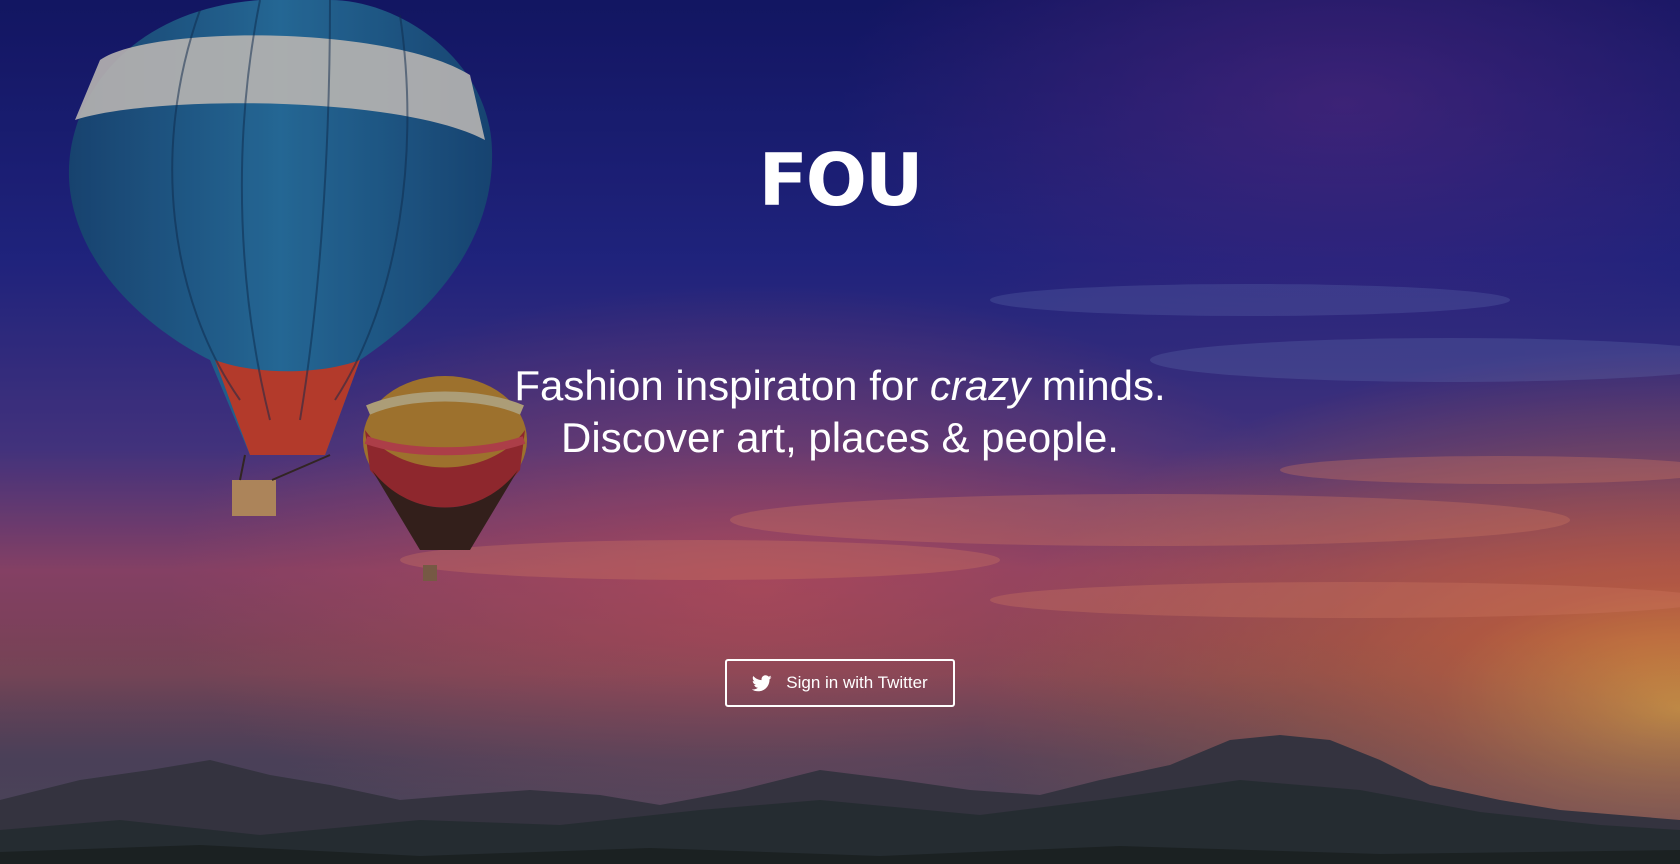  I want to click on tagline-line-1-prefix: Fashion inspiraton for, so click(722, 385).